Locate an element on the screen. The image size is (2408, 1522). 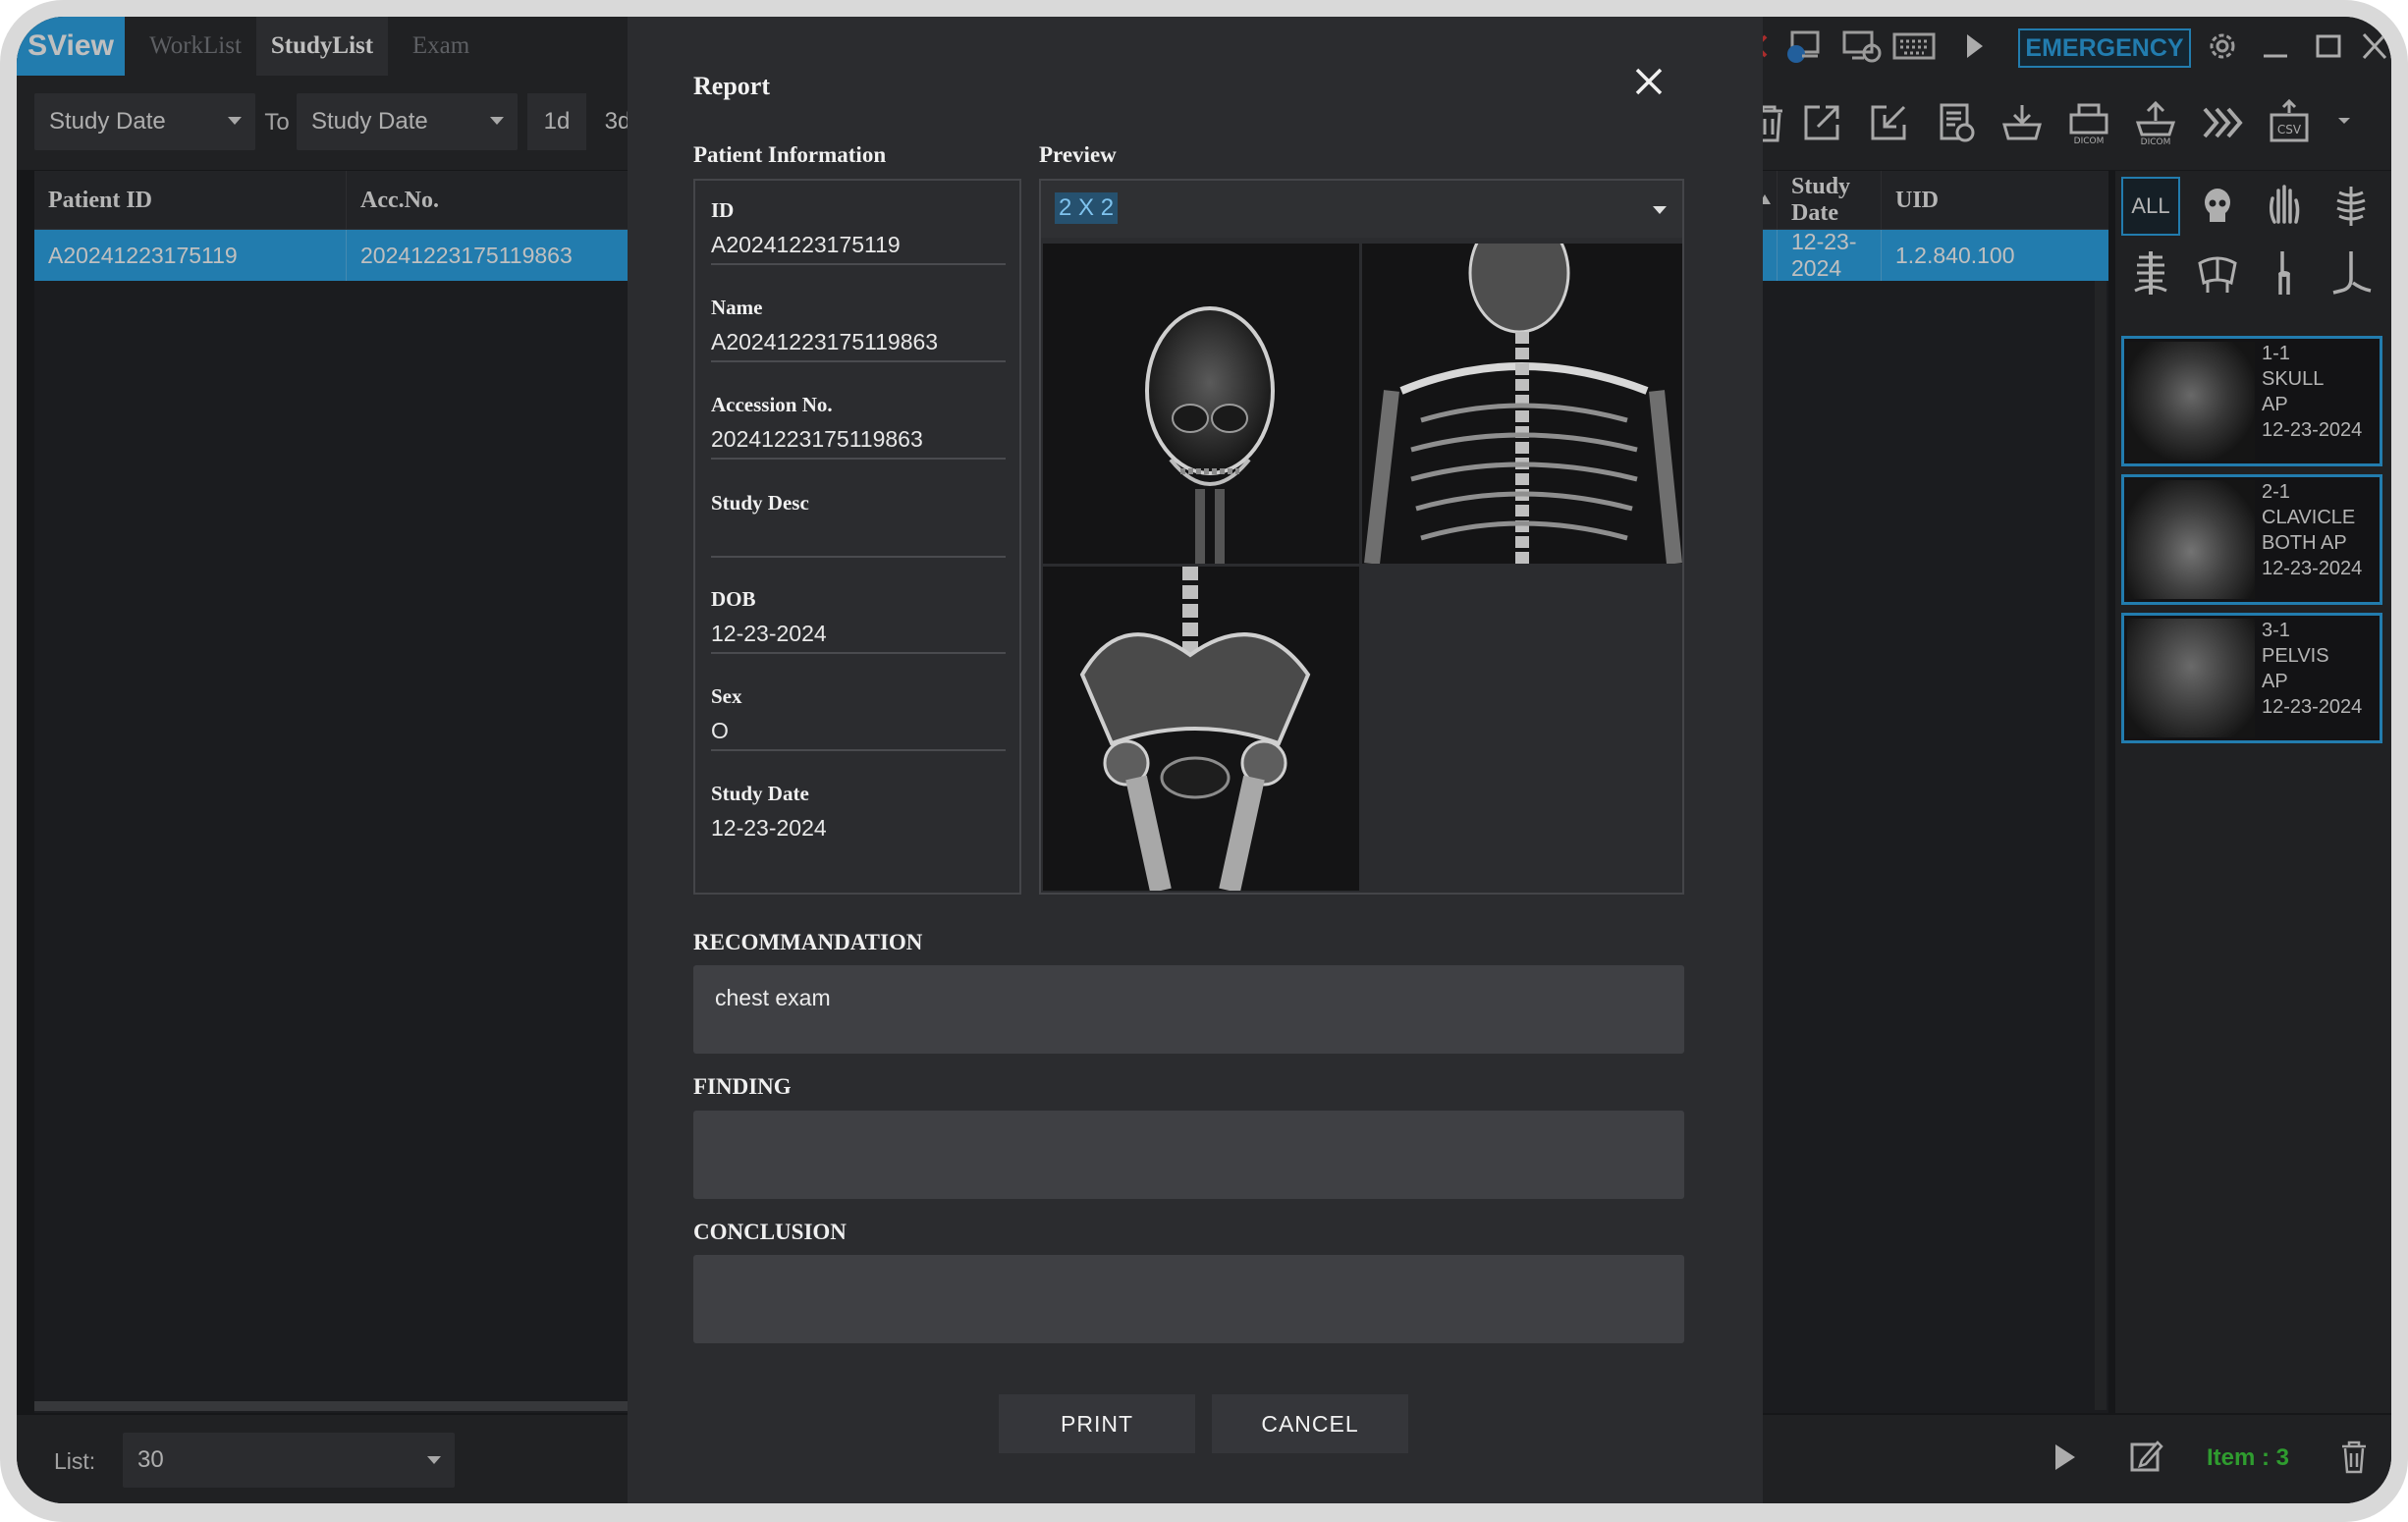
conclusion-heading: CONCLUSION is located at coordinates (770, 1232).